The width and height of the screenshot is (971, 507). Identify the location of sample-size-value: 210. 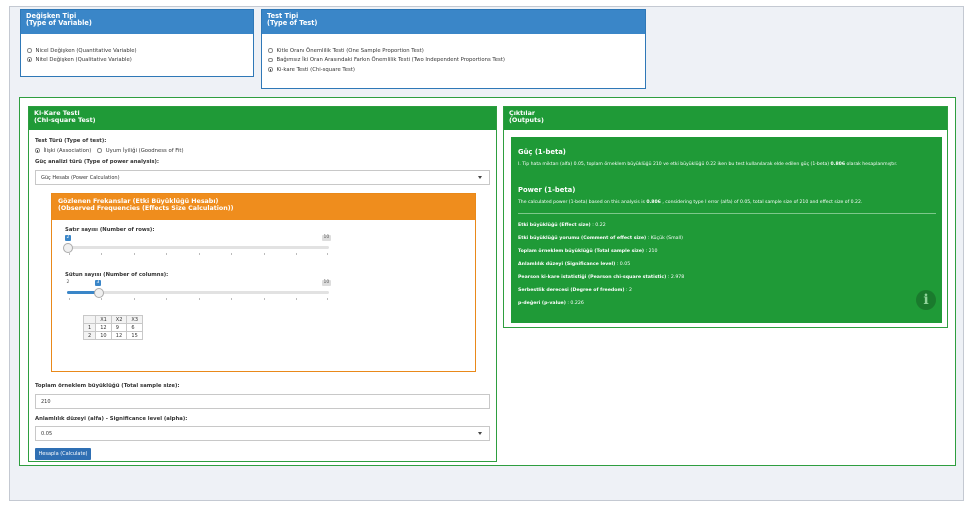
(46, 401).